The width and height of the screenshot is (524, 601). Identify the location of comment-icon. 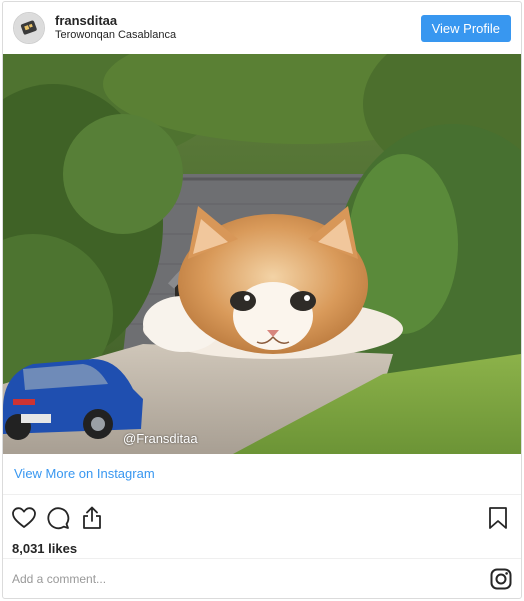
(58, 518).